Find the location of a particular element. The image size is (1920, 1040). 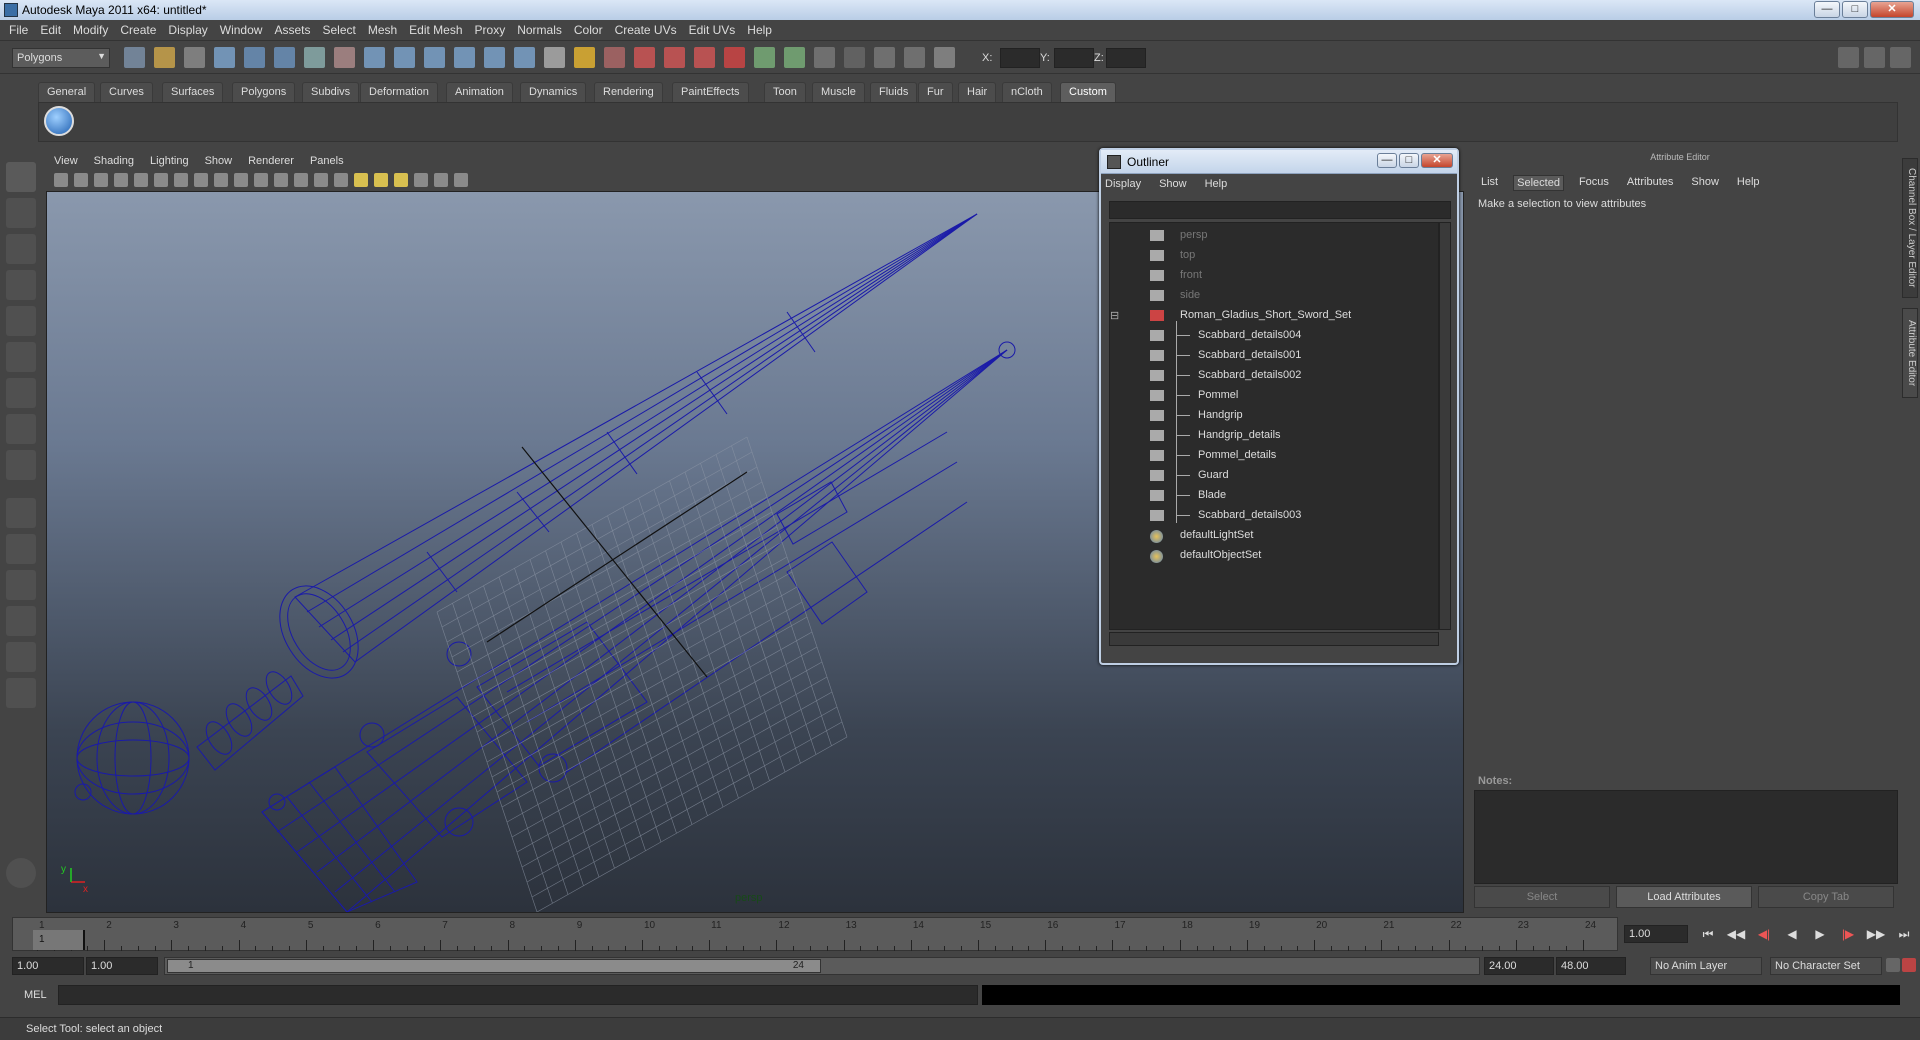

wireframe-icon is located at coordinates (281, 180).